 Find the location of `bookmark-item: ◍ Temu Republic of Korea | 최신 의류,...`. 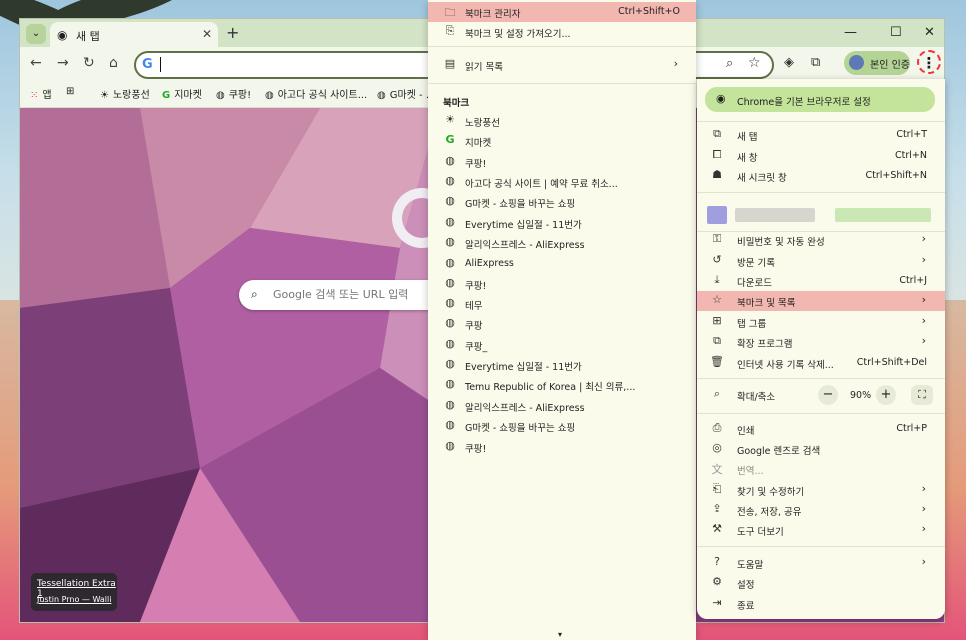

bookmark-item: ◍ Temu Republic of Korea | 최신 의류,... is located at coordinates (562, 385).